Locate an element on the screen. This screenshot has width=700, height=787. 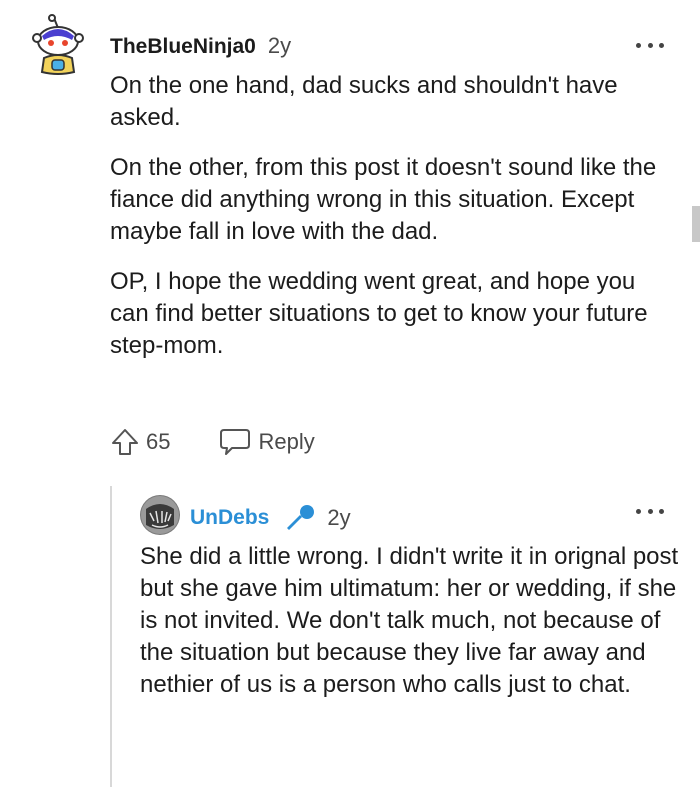
vote-score: 65 is located at coordinates (158, 441).